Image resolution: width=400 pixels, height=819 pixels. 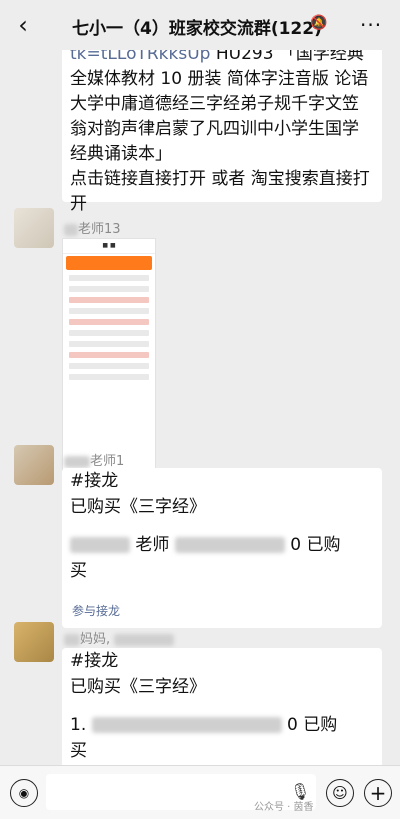 I want to click on chat-title: 七小一（4）班家校交流群(122), so click(x=197, y=29).